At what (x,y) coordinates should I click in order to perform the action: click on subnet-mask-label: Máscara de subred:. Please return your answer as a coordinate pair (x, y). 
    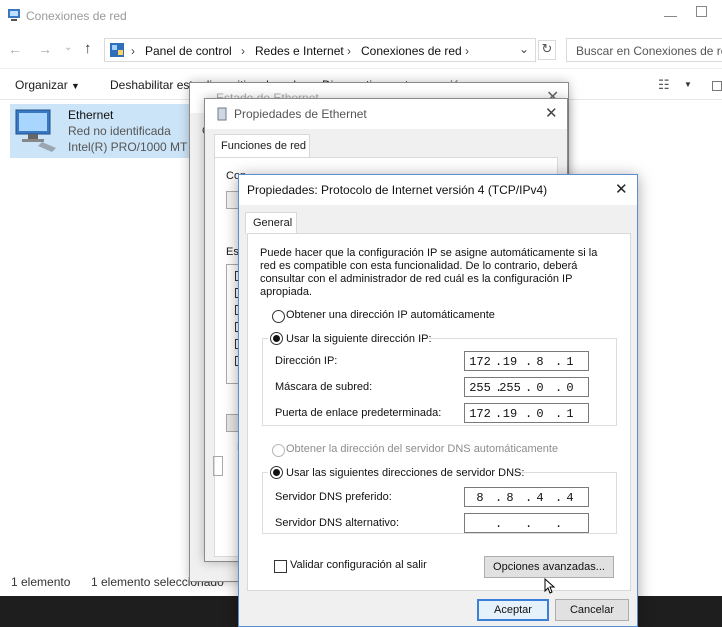
    Looking at the image, I should click on (324, 387).